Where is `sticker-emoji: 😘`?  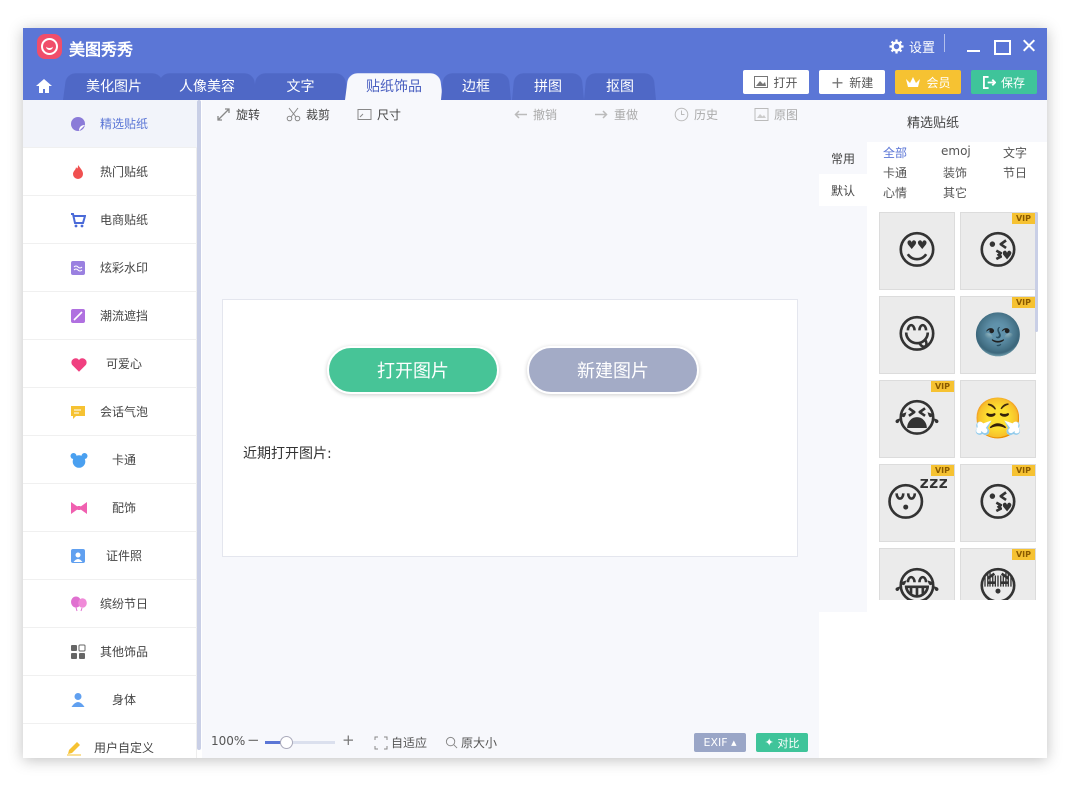
sticker-emoji: 😘 is located at coordinates (998, 251).